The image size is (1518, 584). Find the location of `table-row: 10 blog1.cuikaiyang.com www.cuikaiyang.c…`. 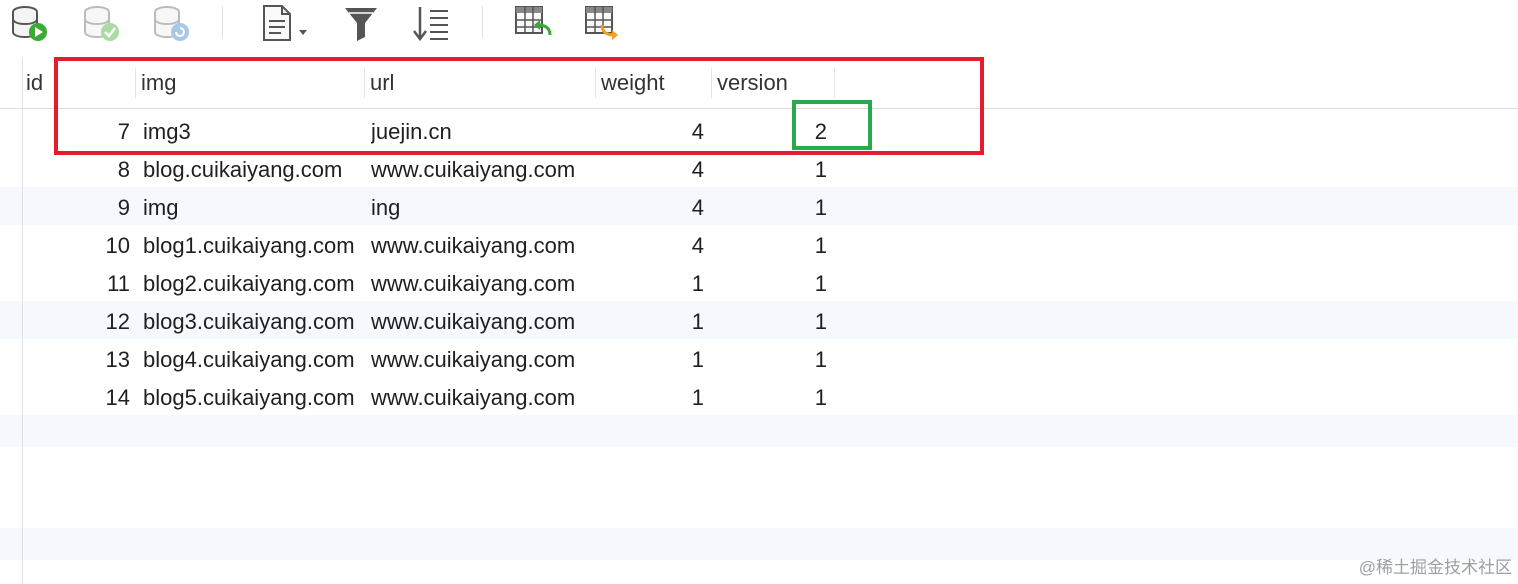

table-row: 10 blog1.cuikaiyang.com www.cuikaiyang.c… is located at coordinates (759, 244).